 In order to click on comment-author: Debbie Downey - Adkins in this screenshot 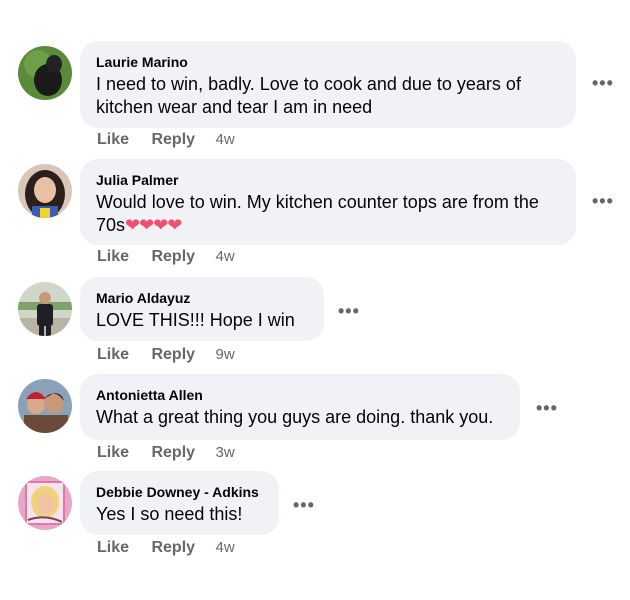, I will do `click(179, 492)`.